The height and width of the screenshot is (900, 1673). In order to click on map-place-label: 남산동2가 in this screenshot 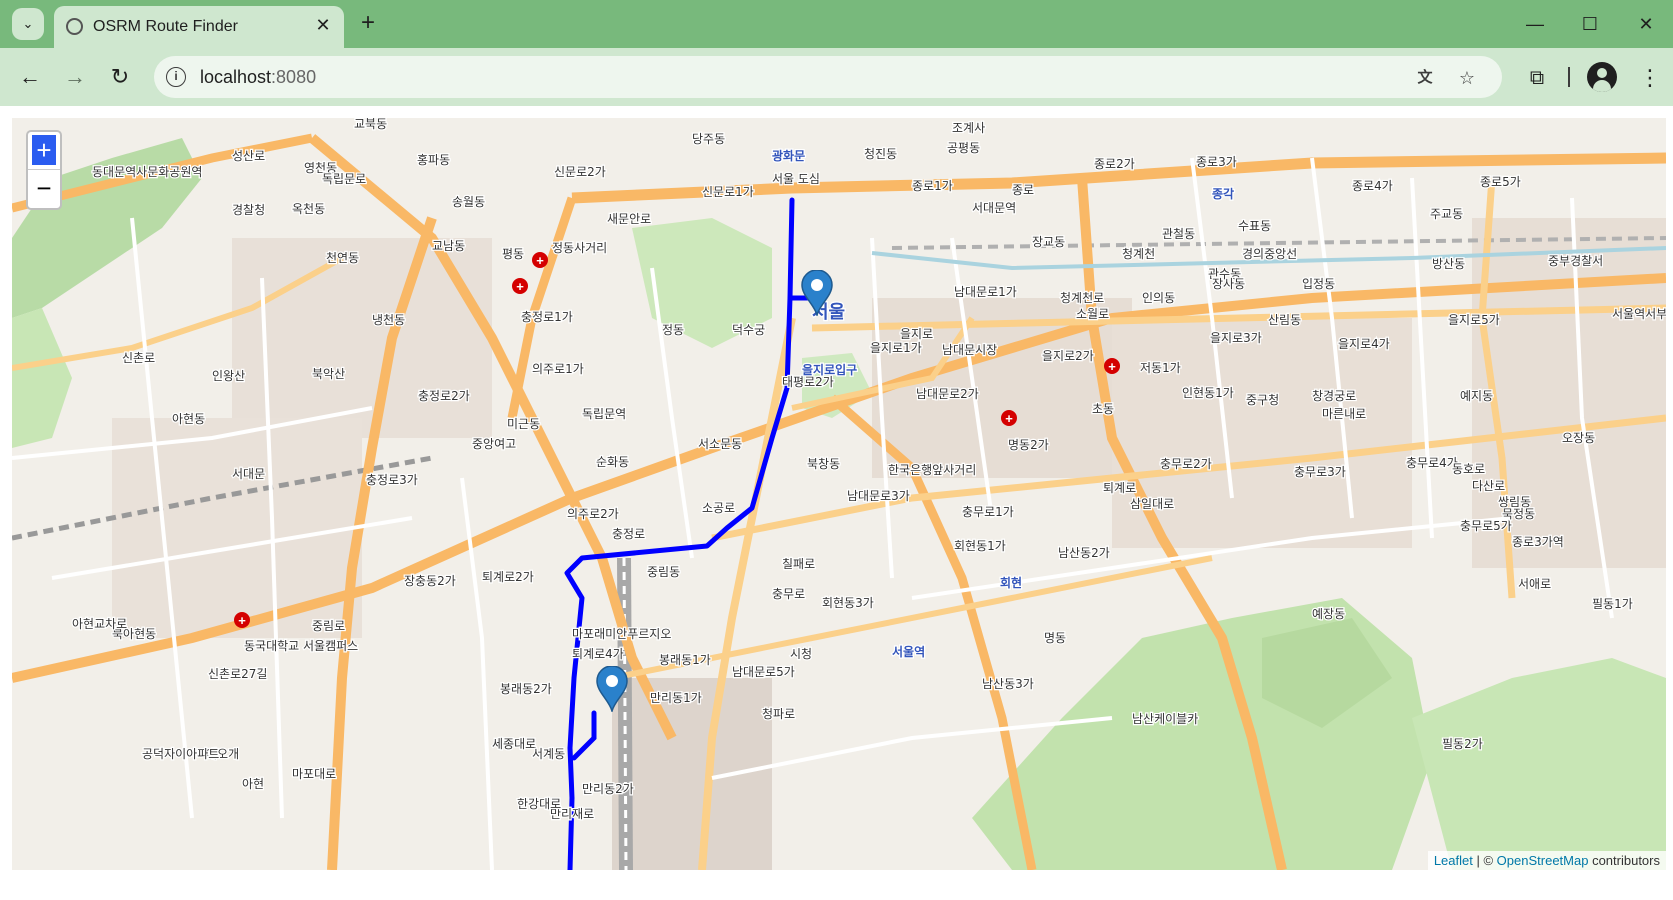, I will do `click(1084, 553)`.